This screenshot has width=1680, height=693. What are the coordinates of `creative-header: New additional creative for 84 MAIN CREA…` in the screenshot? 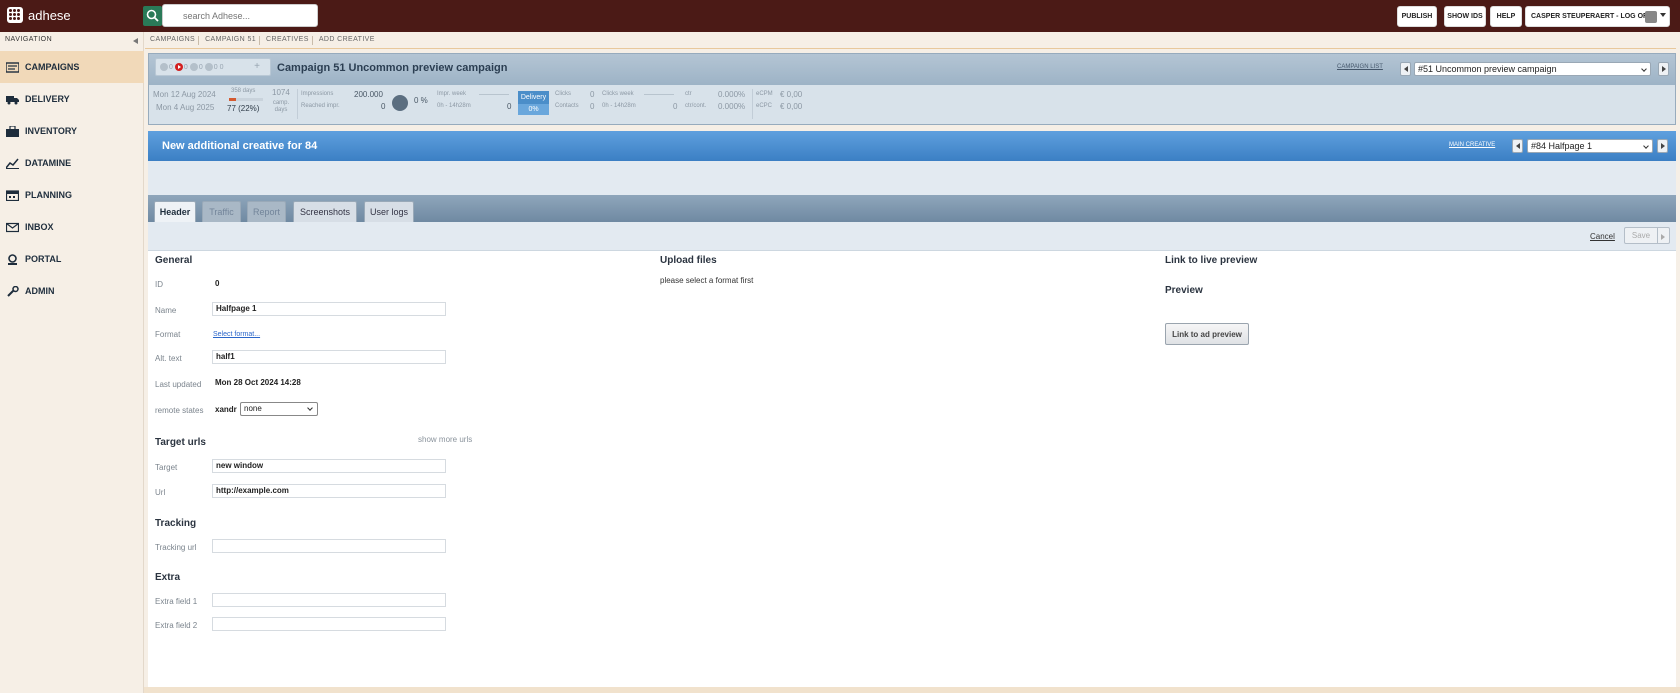 It's located at (912, 146).